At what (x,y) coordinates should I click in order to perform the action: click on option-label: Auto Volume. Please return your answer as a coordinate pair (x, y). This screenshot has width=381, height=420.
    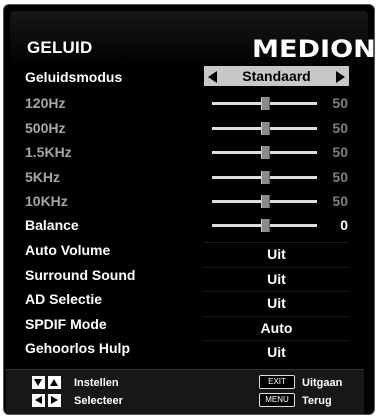
    Looking at the image, I should click on (68, 250).